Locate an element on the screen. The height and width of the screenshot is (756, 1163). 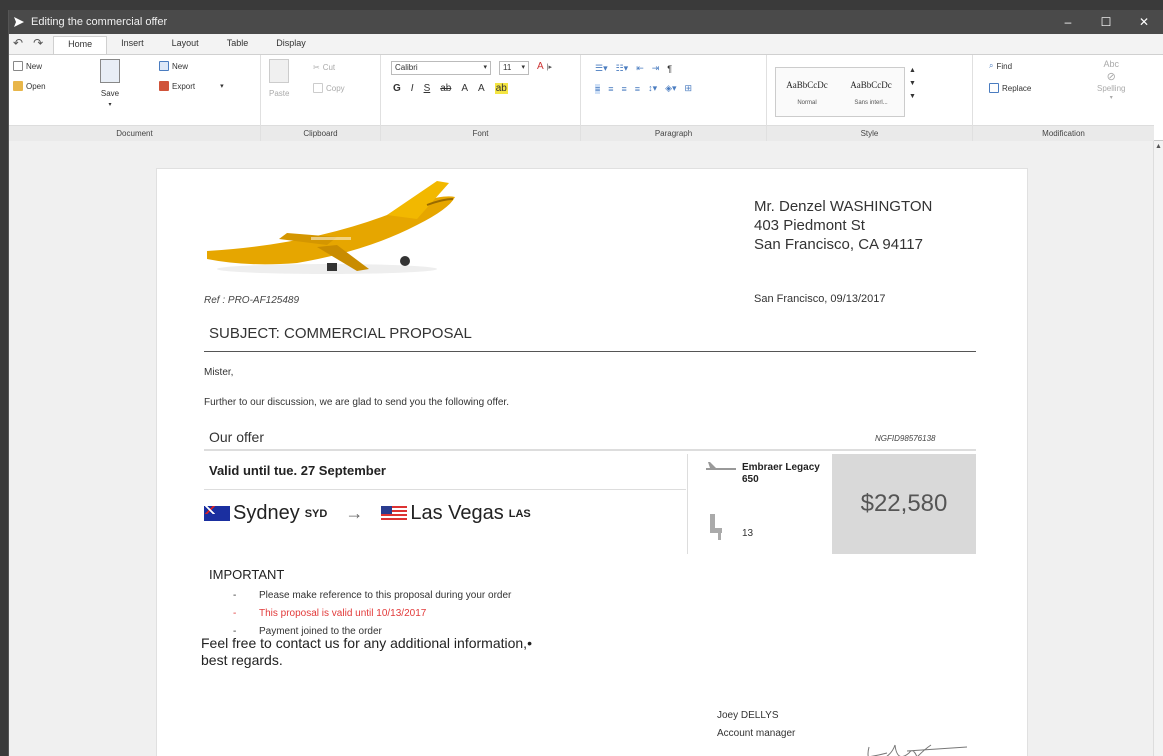
italic-button: I is located at coordinates (412, 88).